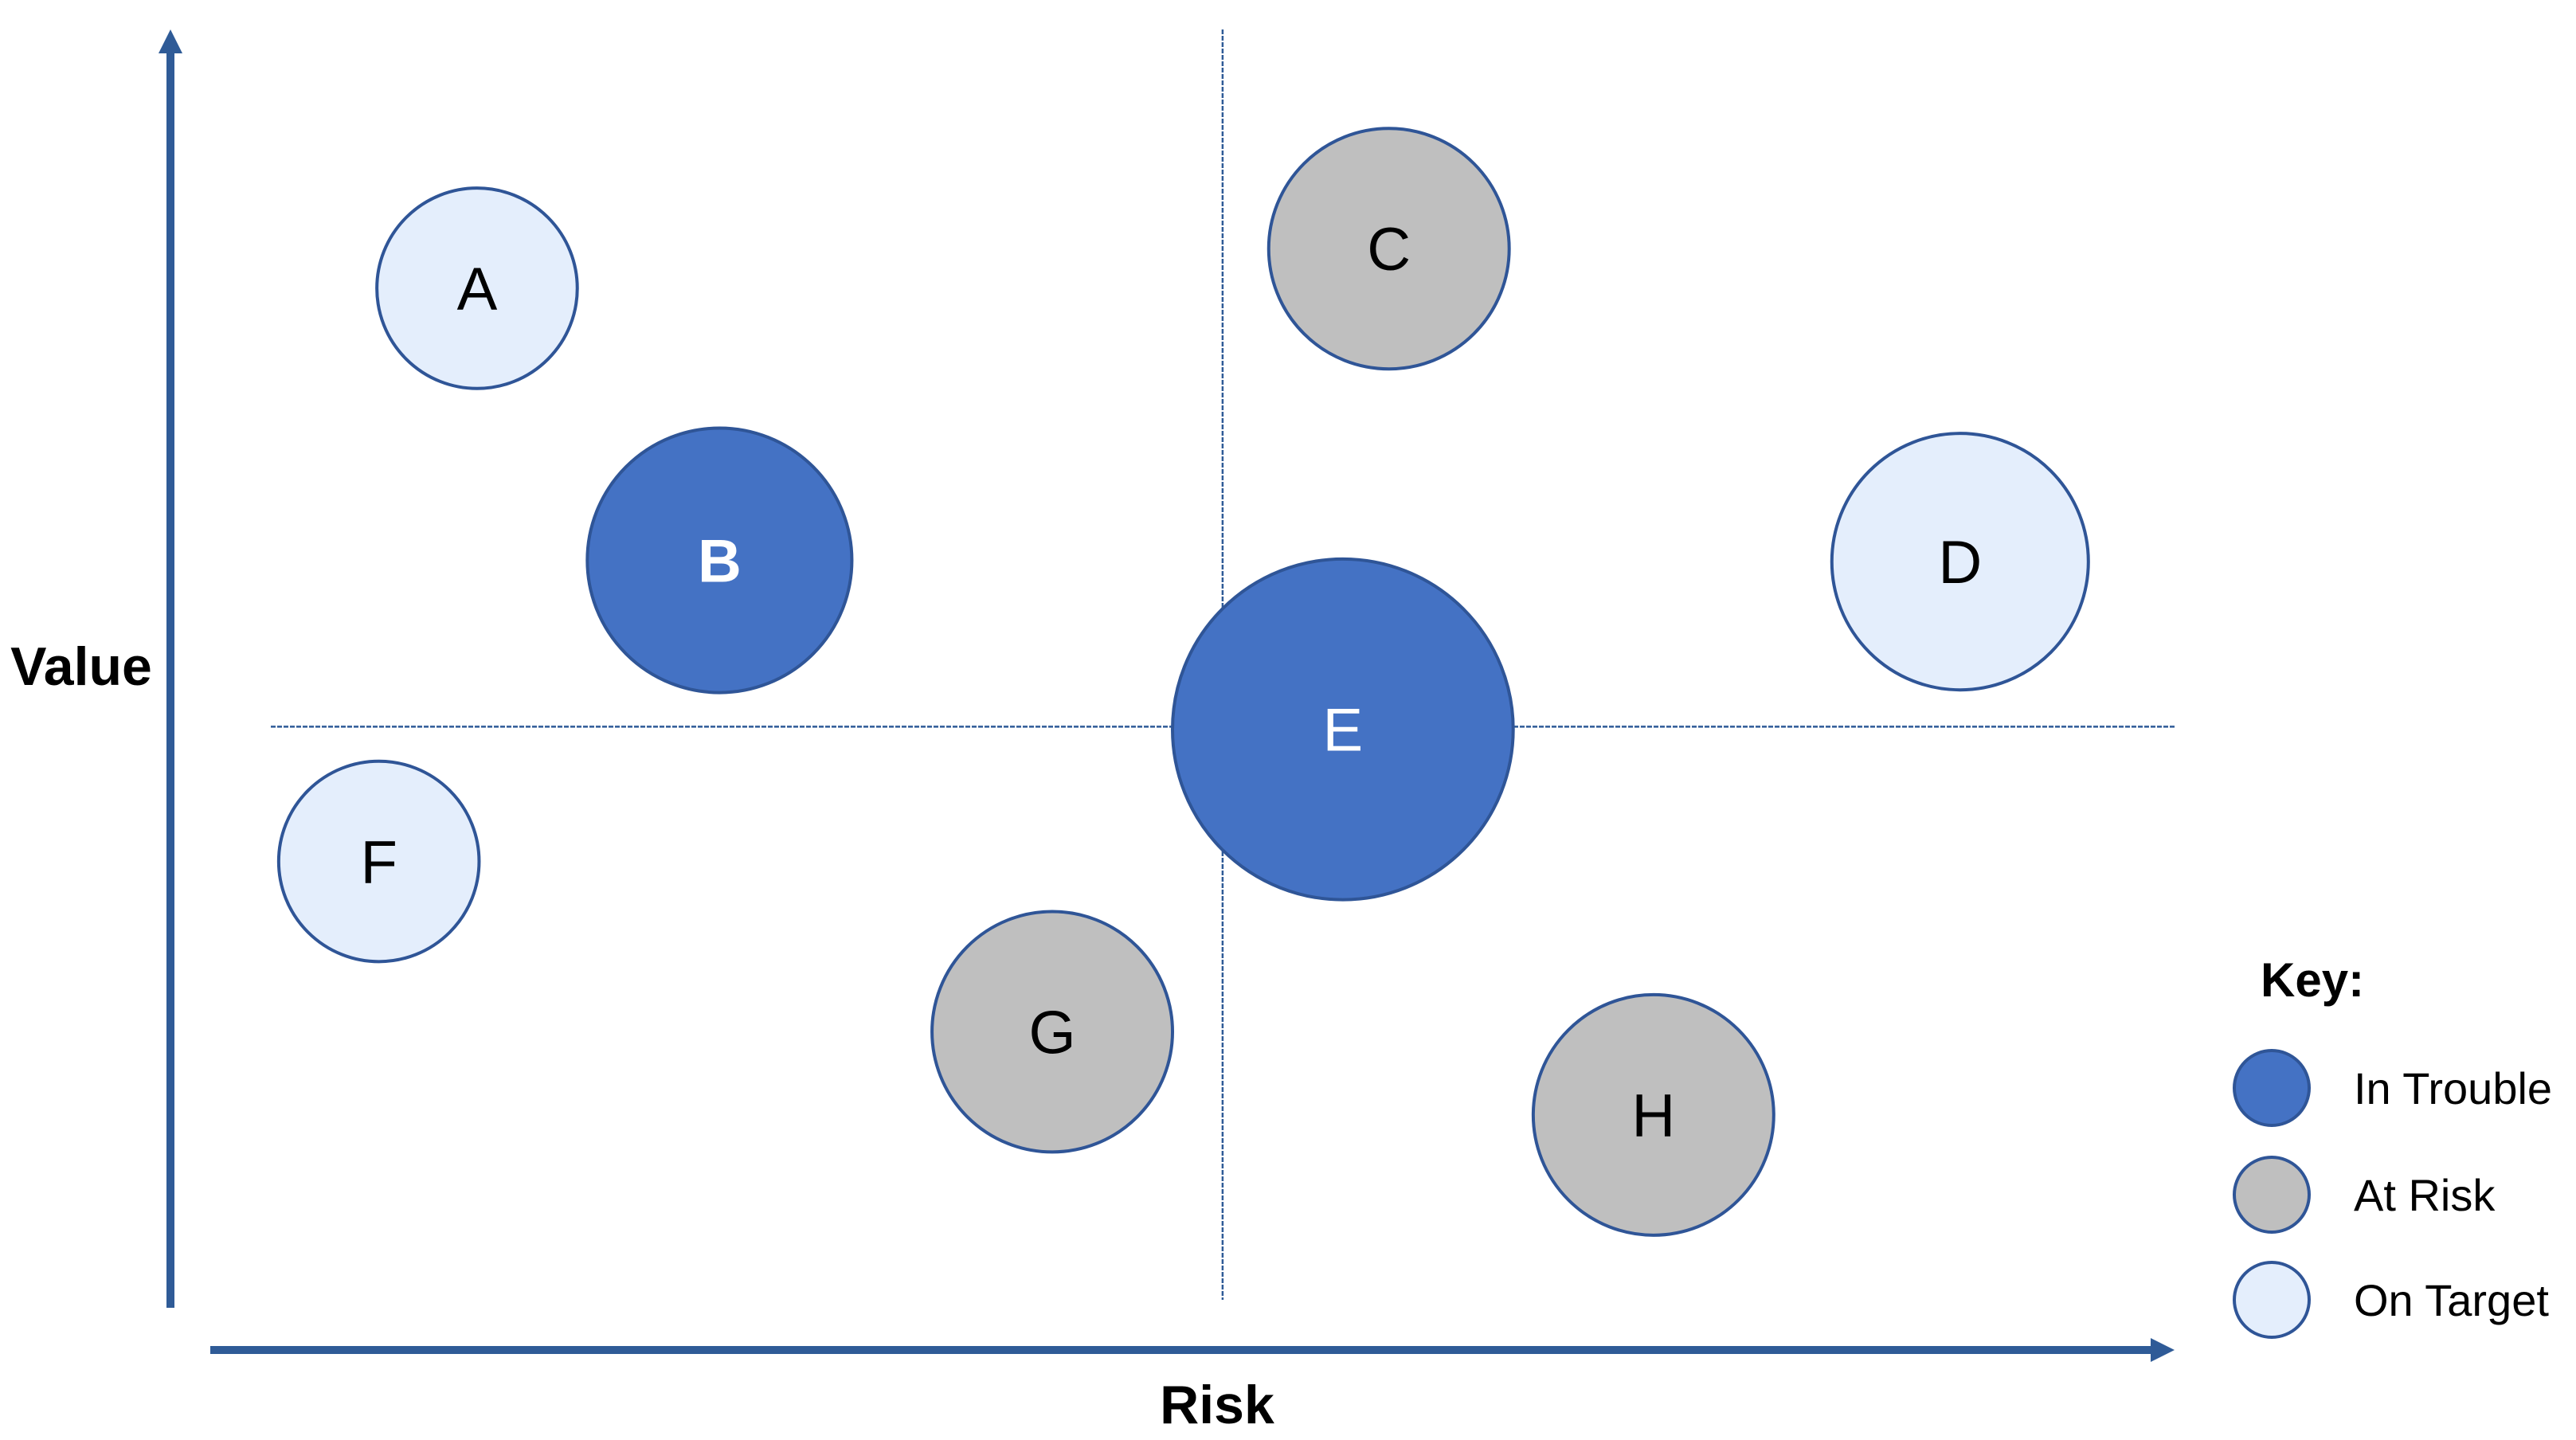 Image resolution: width=2576 pixels, height=1440 pixels. Describe the element at coordinates (1217, 1405) in the screenshot. I see `x-axis-label: Risk` at that location.